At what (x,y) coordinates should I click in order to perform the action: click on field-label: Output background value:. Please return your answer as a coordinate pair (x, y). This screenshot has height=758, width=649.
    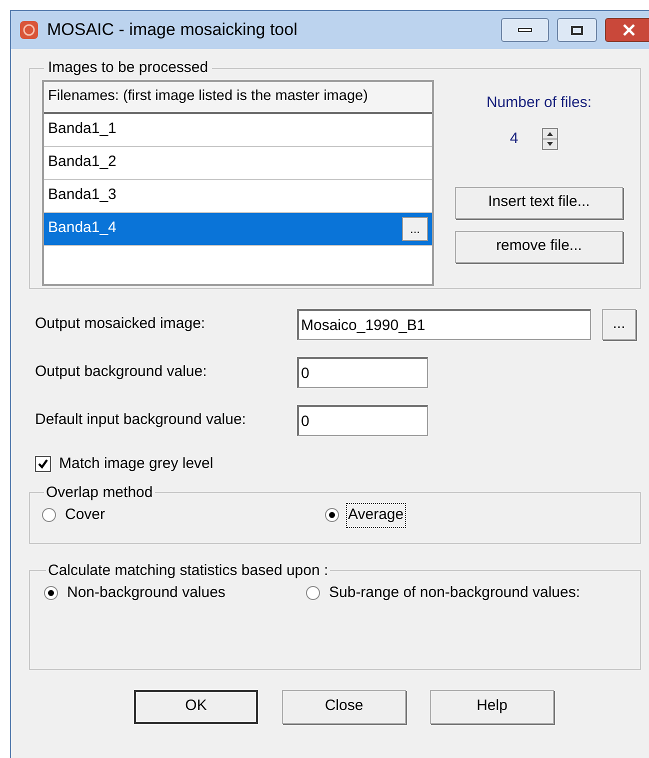
    Looking at the image, I should click on (121, 372).